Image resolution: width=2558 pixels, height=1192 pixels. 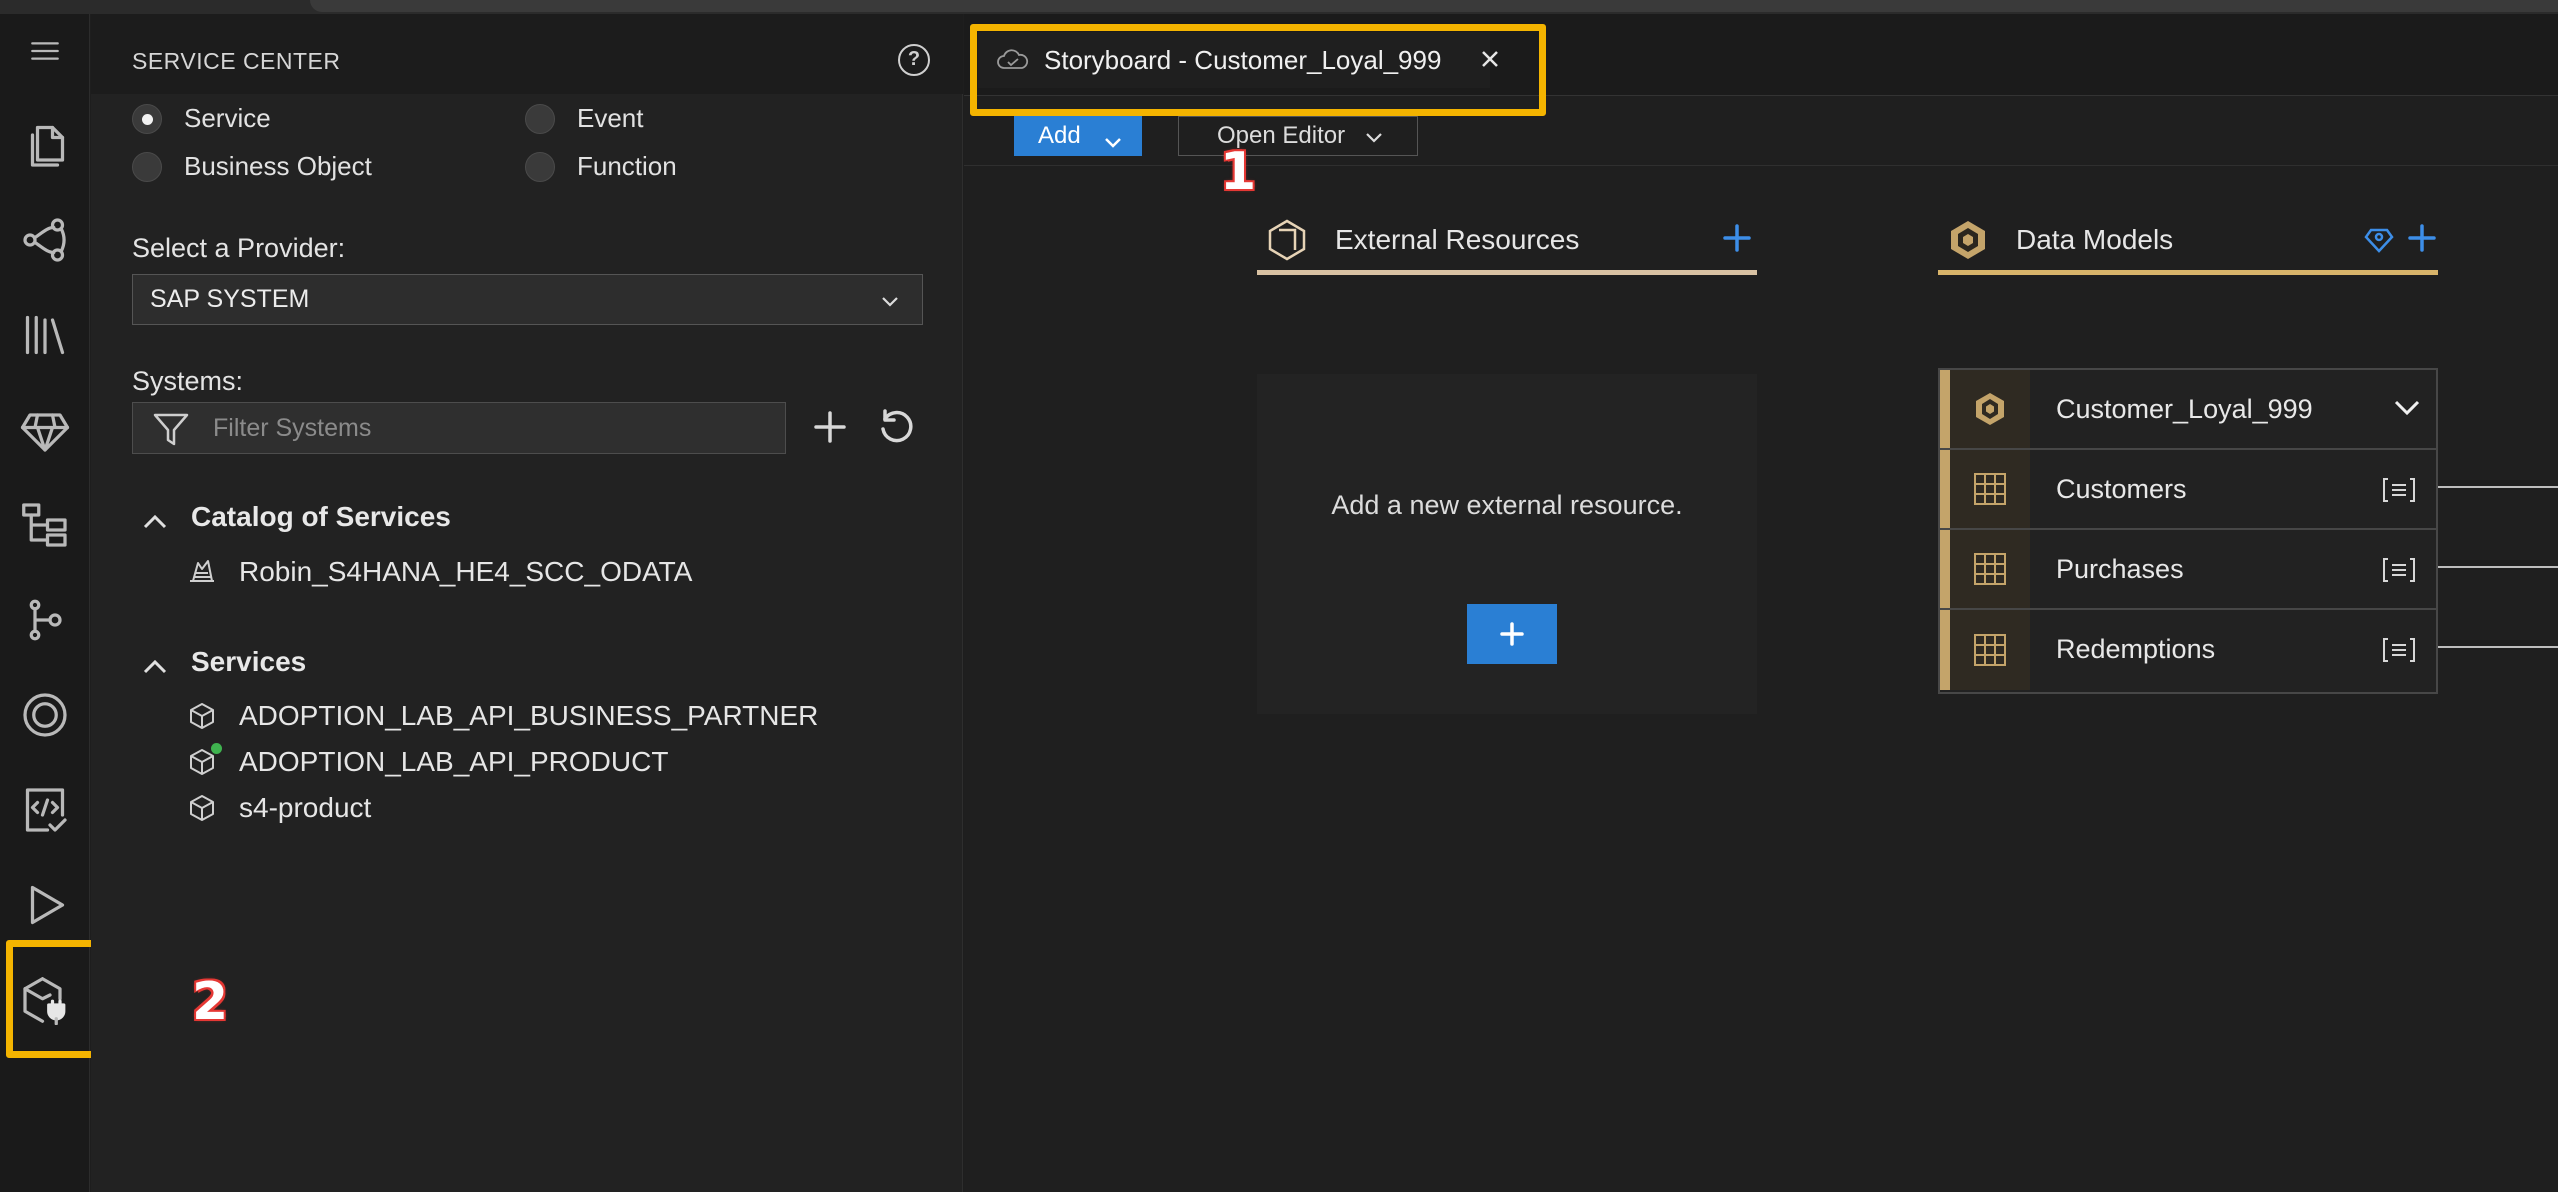 I want to click on run-icon, so click(x=45, y=905).